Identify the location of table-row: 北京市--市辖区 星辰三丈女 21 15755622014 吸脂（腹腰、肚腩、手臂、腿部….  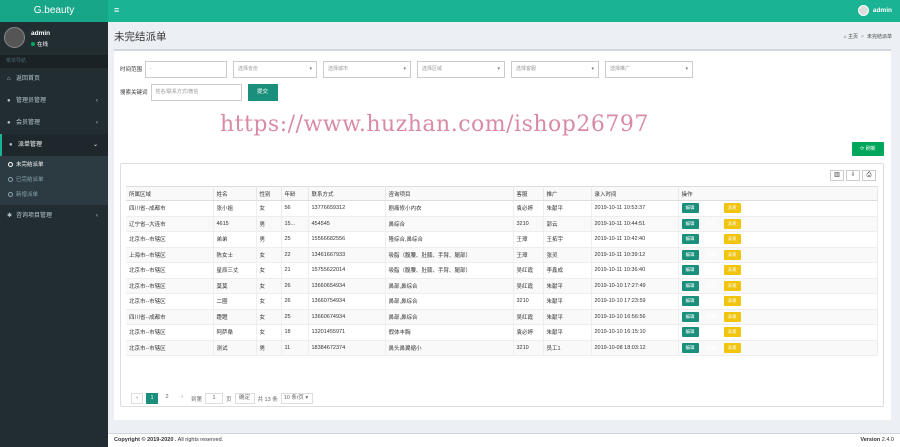
(502, 270).